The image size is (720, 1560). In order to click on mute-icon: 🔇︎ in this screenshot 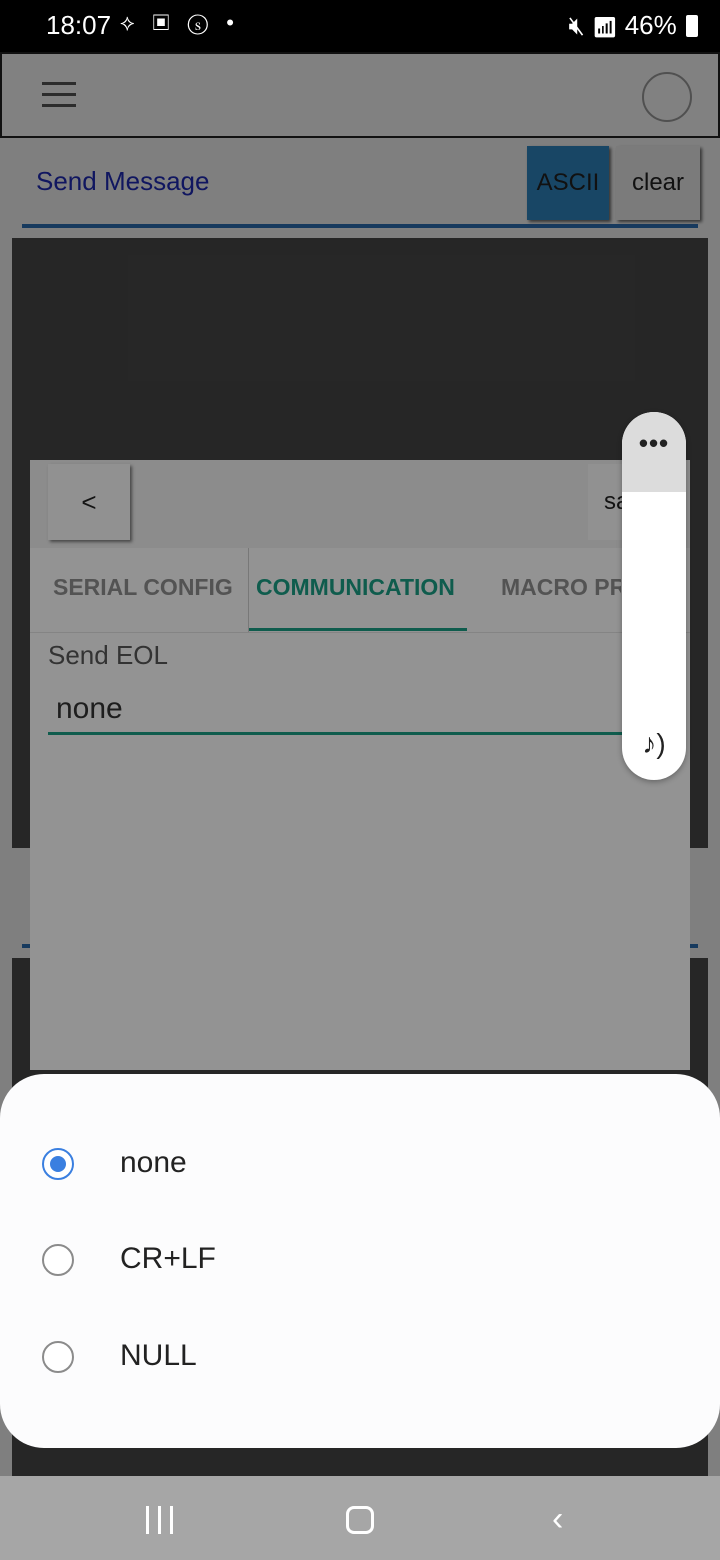, I will do `click(576, 25)`.